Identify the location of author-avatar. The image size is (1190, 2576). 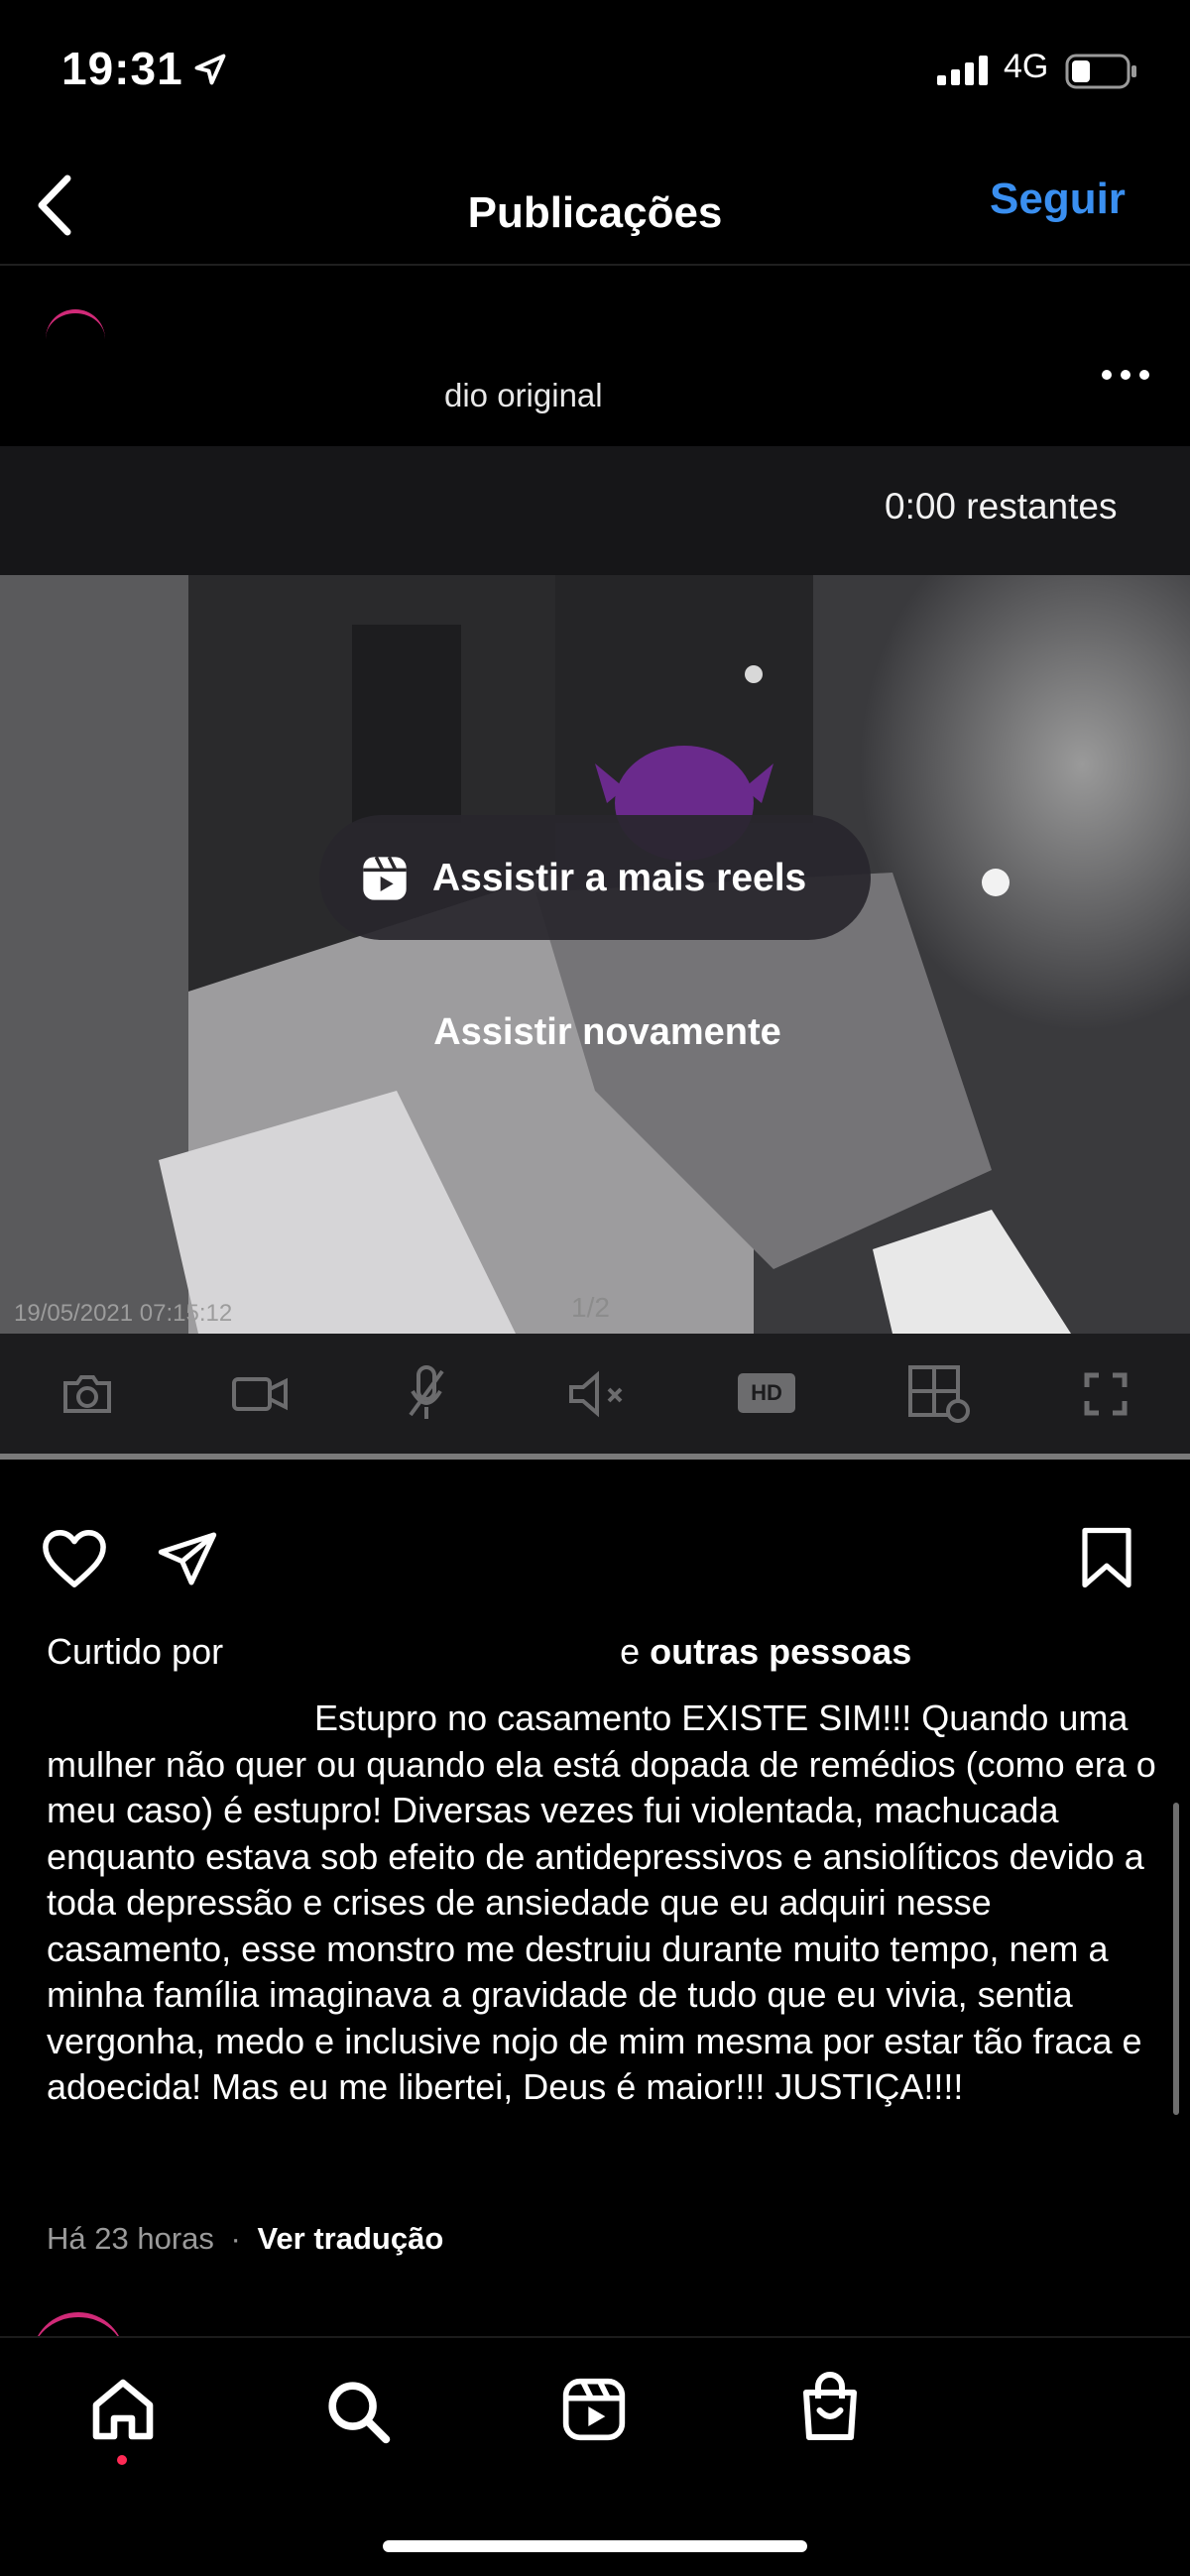
(75, 339).